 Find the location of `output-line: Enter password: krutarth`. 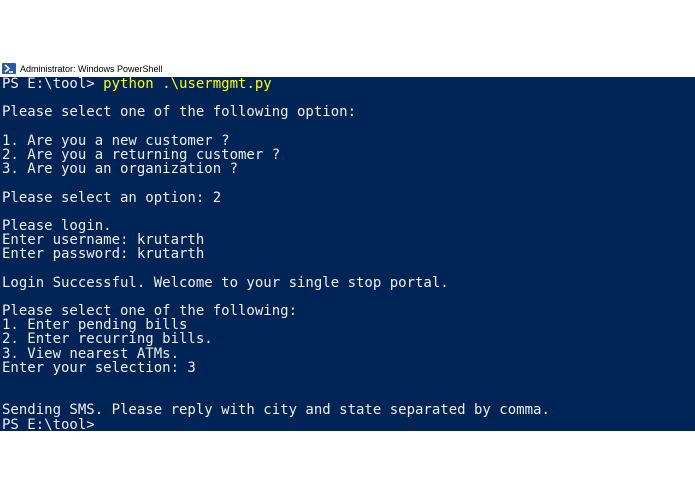

output-line: Enter password: krutarth is located at coordinates (103, 254).